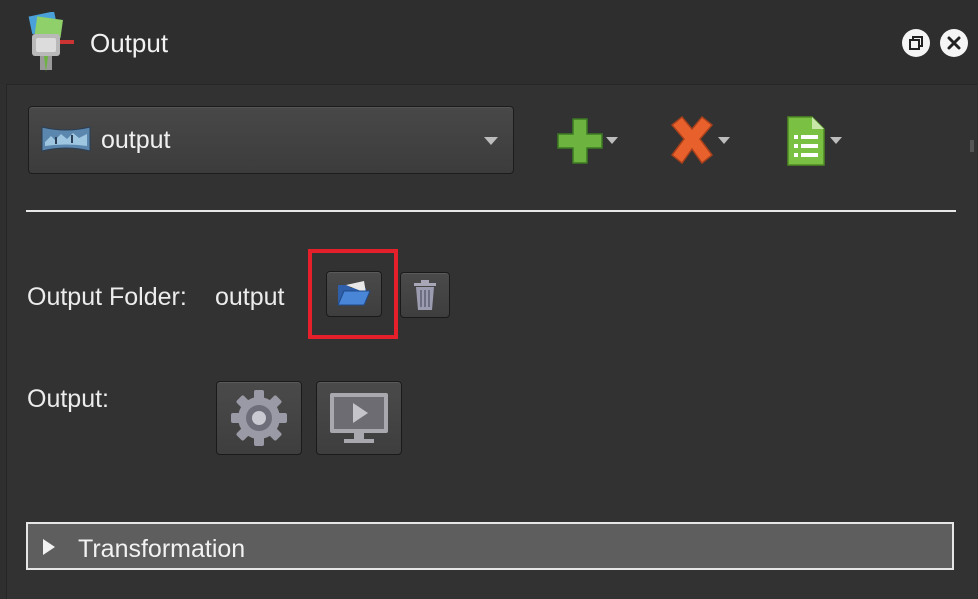  I want to click on document-options-button, so click(816, 141).